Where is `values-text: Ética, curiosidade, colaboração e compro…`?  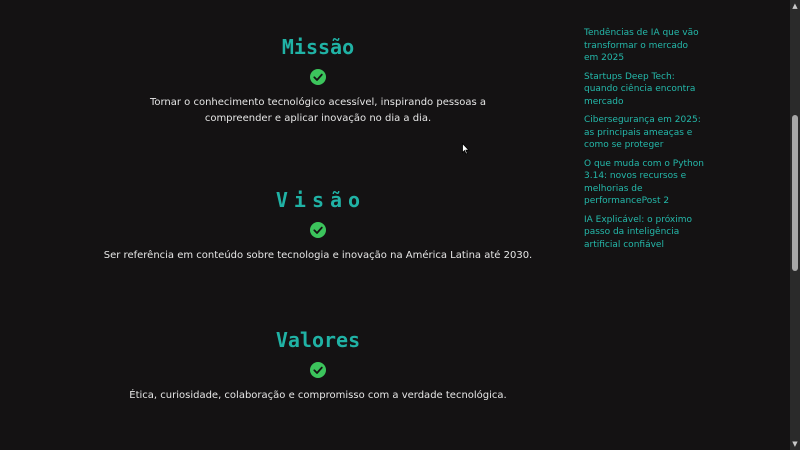 values-text: Ética, curiosidade, colaboração e compro… is located at coordinates (318, 395).